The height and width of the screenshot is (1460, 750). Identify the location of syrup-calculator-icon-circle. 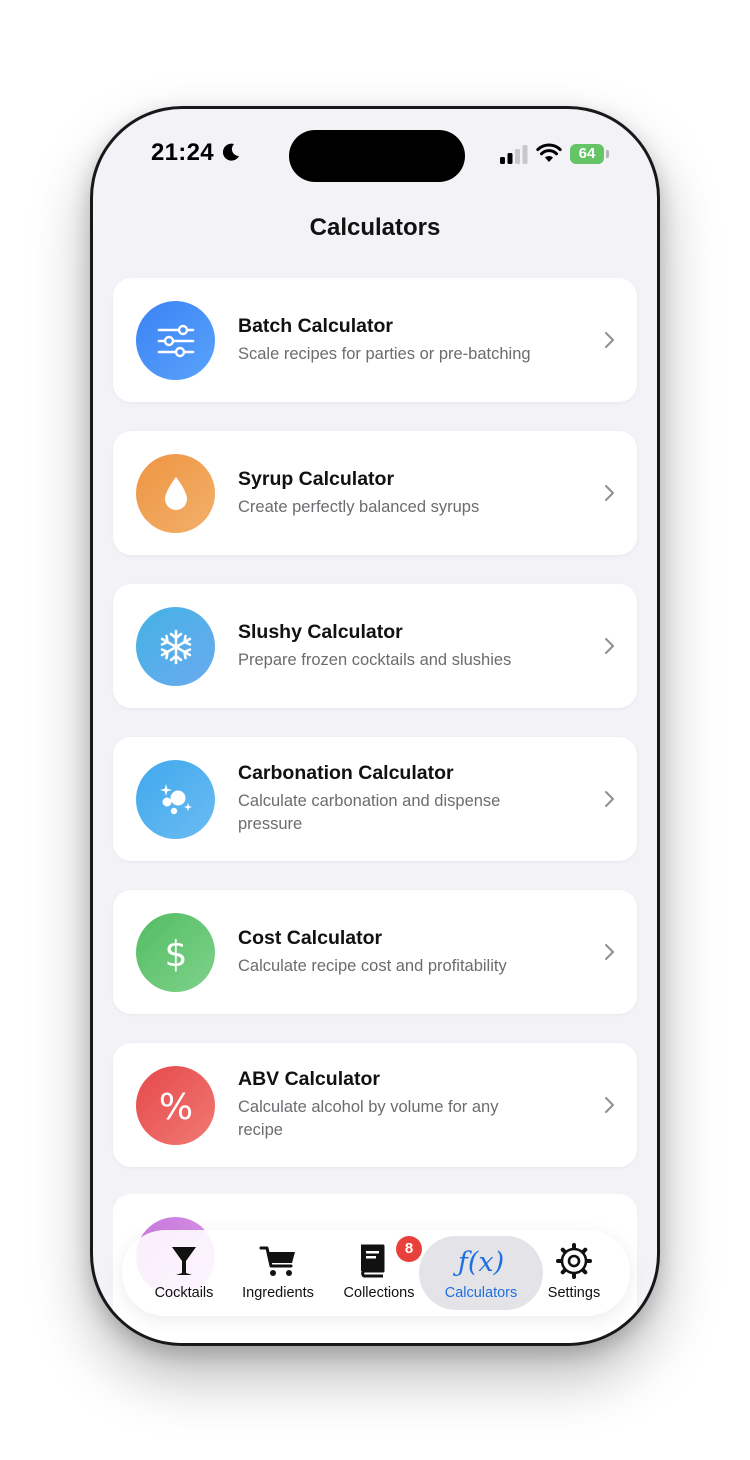
(175, 493).